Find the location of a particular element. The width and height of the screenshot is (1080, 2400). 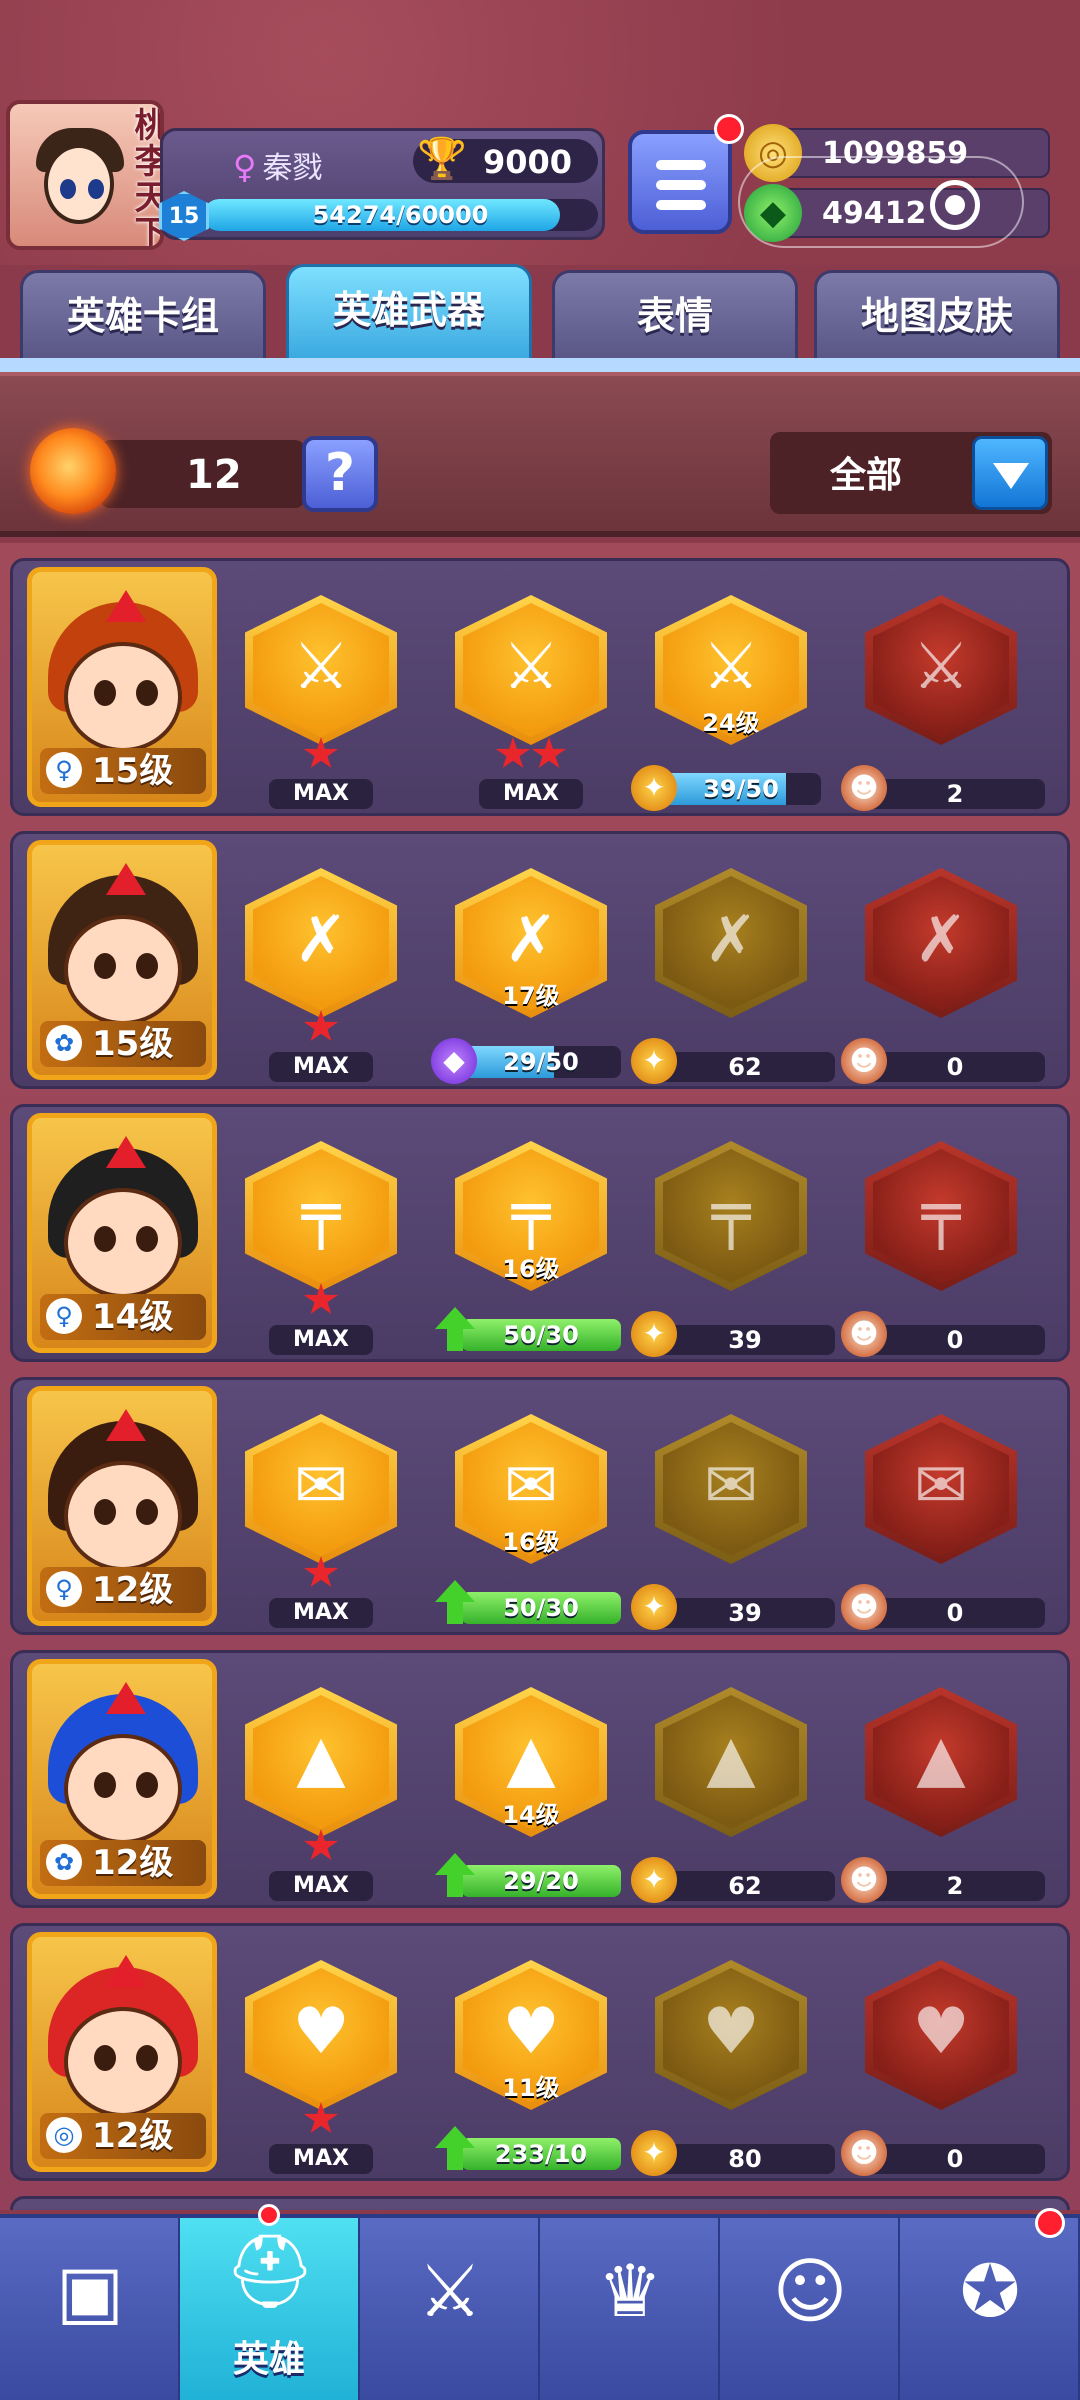

hero-card: ✿ 12级 is located at coordinates (122, 1779).